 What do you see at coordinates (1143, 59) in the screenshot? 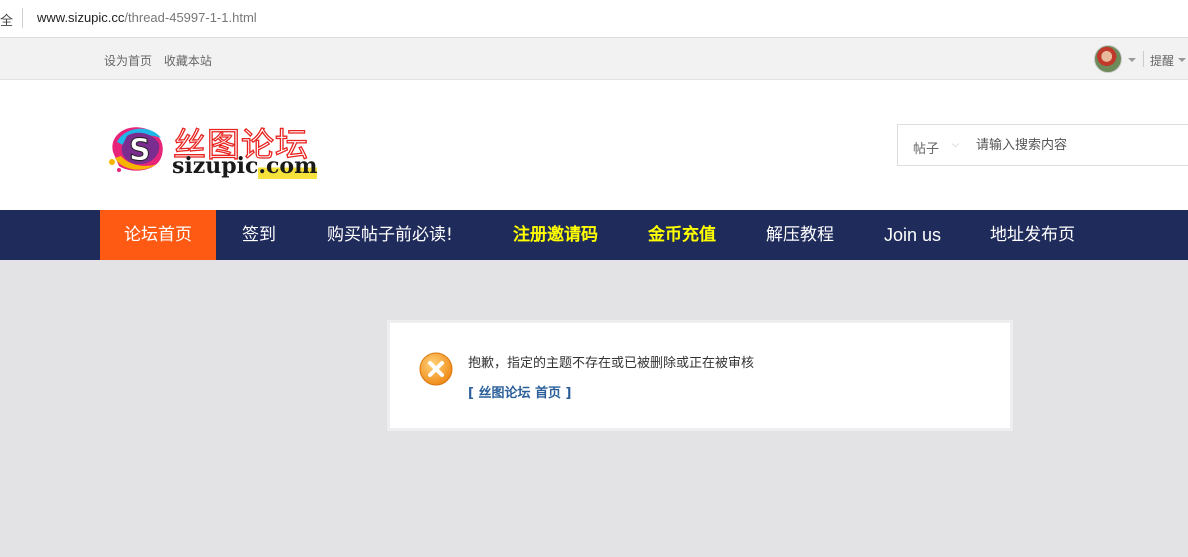
I see `toolbar-divider` at bounding box center [1143, 59].